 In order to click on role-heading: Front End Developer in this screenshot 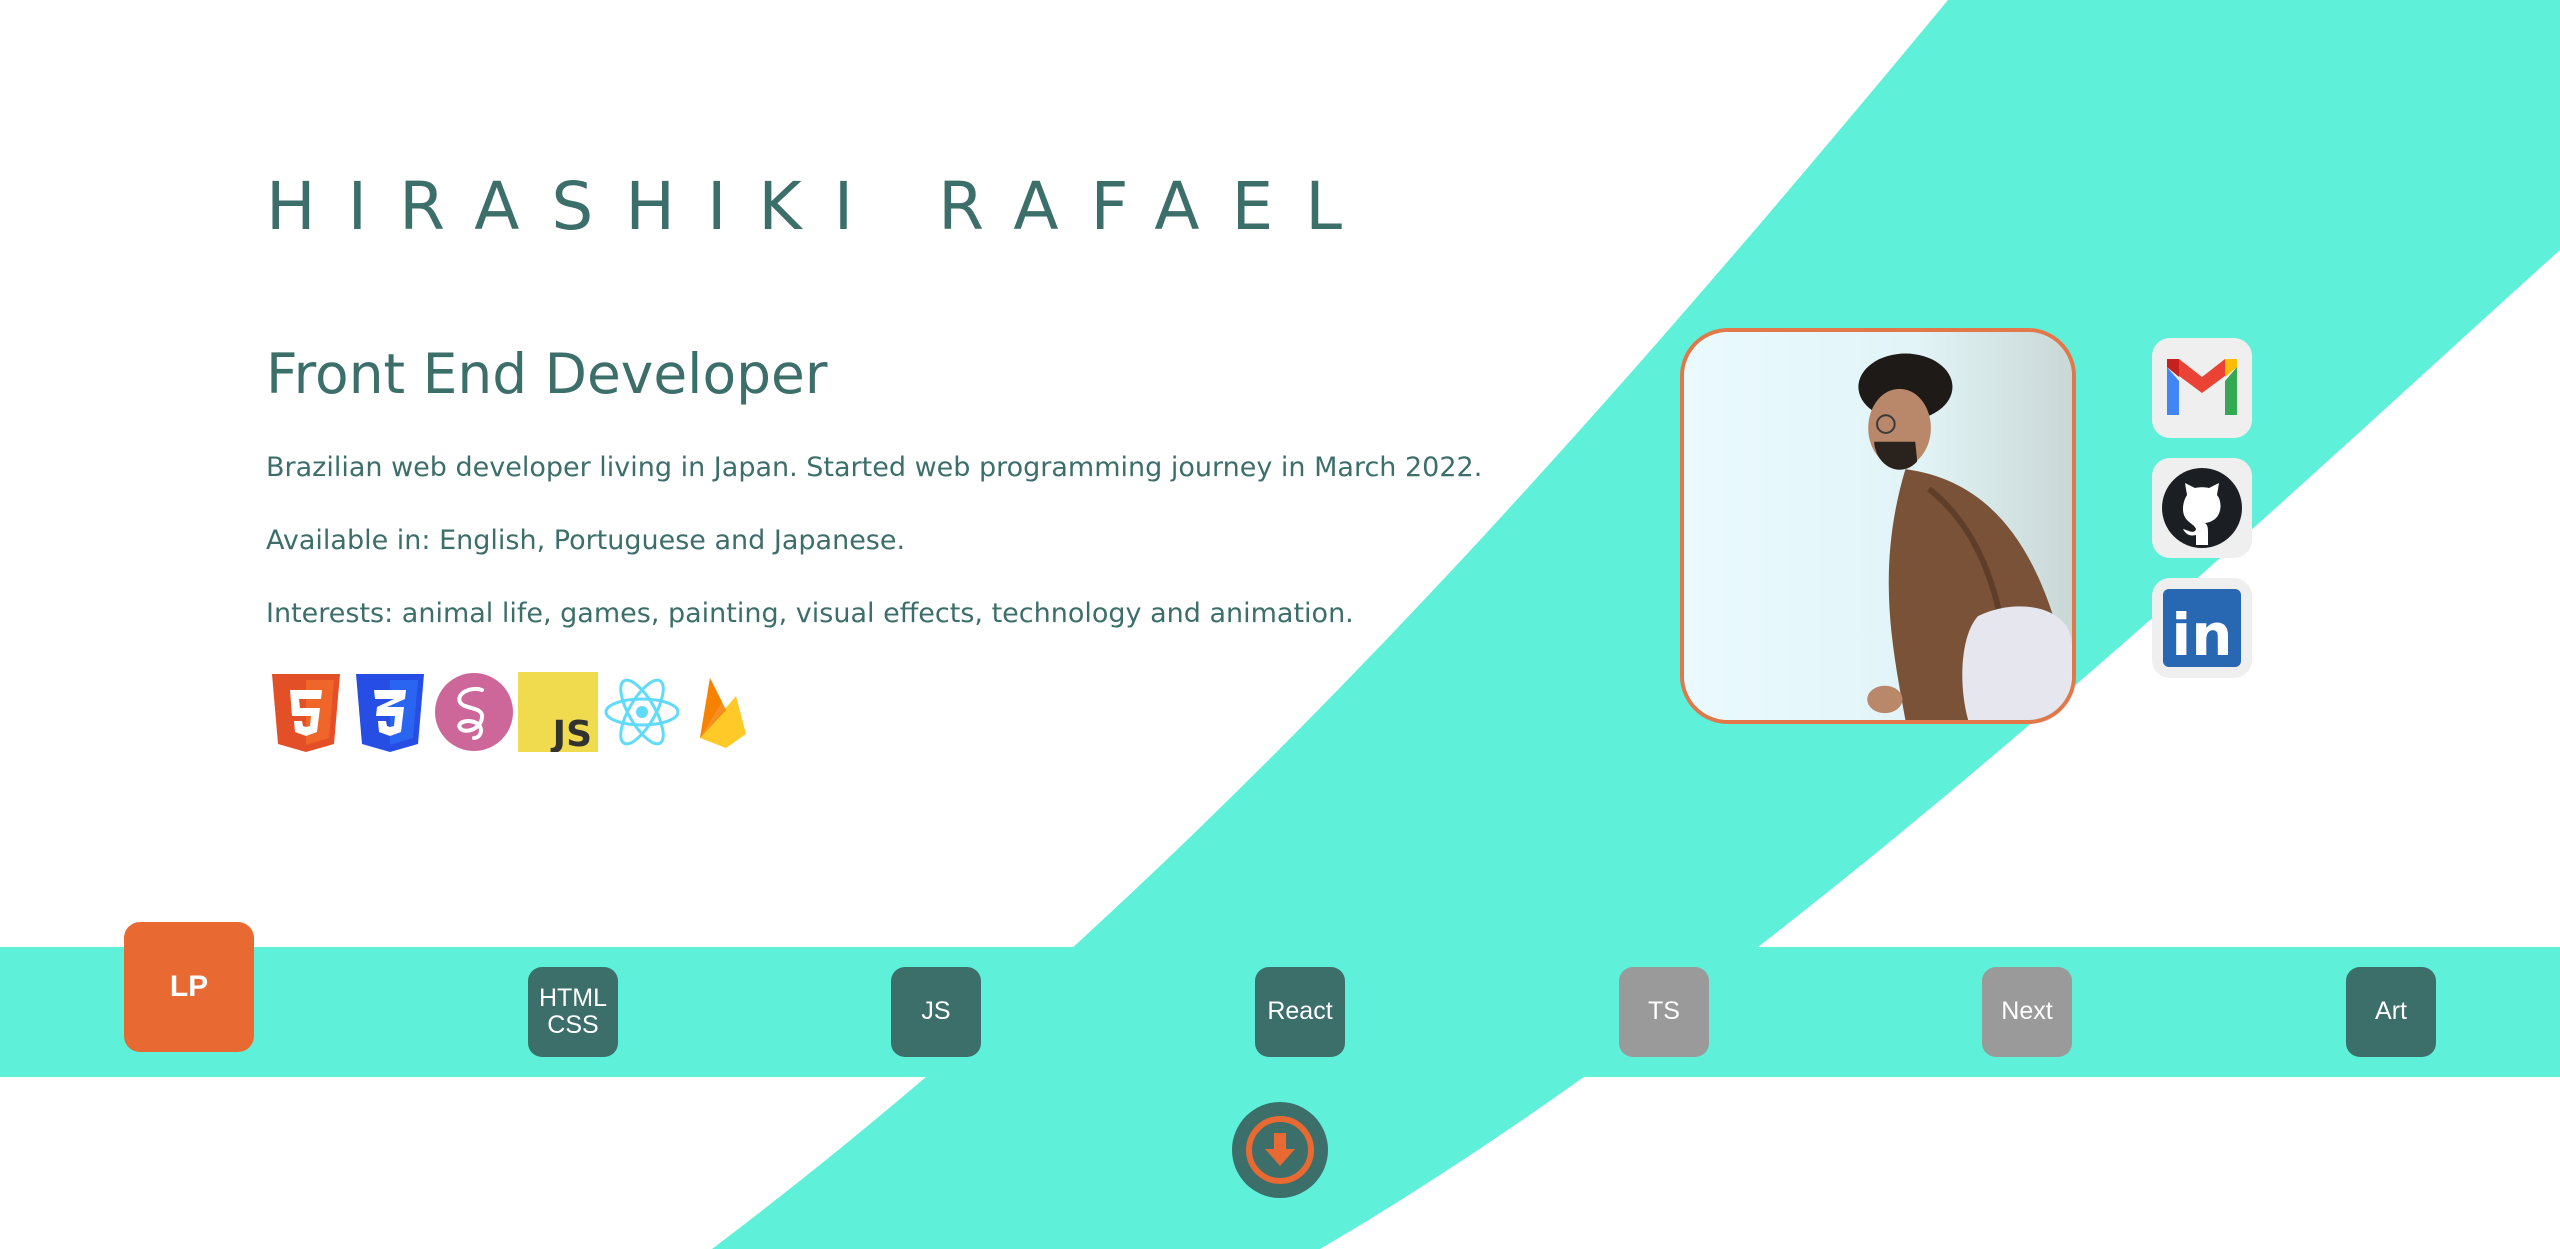, I will do `click(547, 374)`.